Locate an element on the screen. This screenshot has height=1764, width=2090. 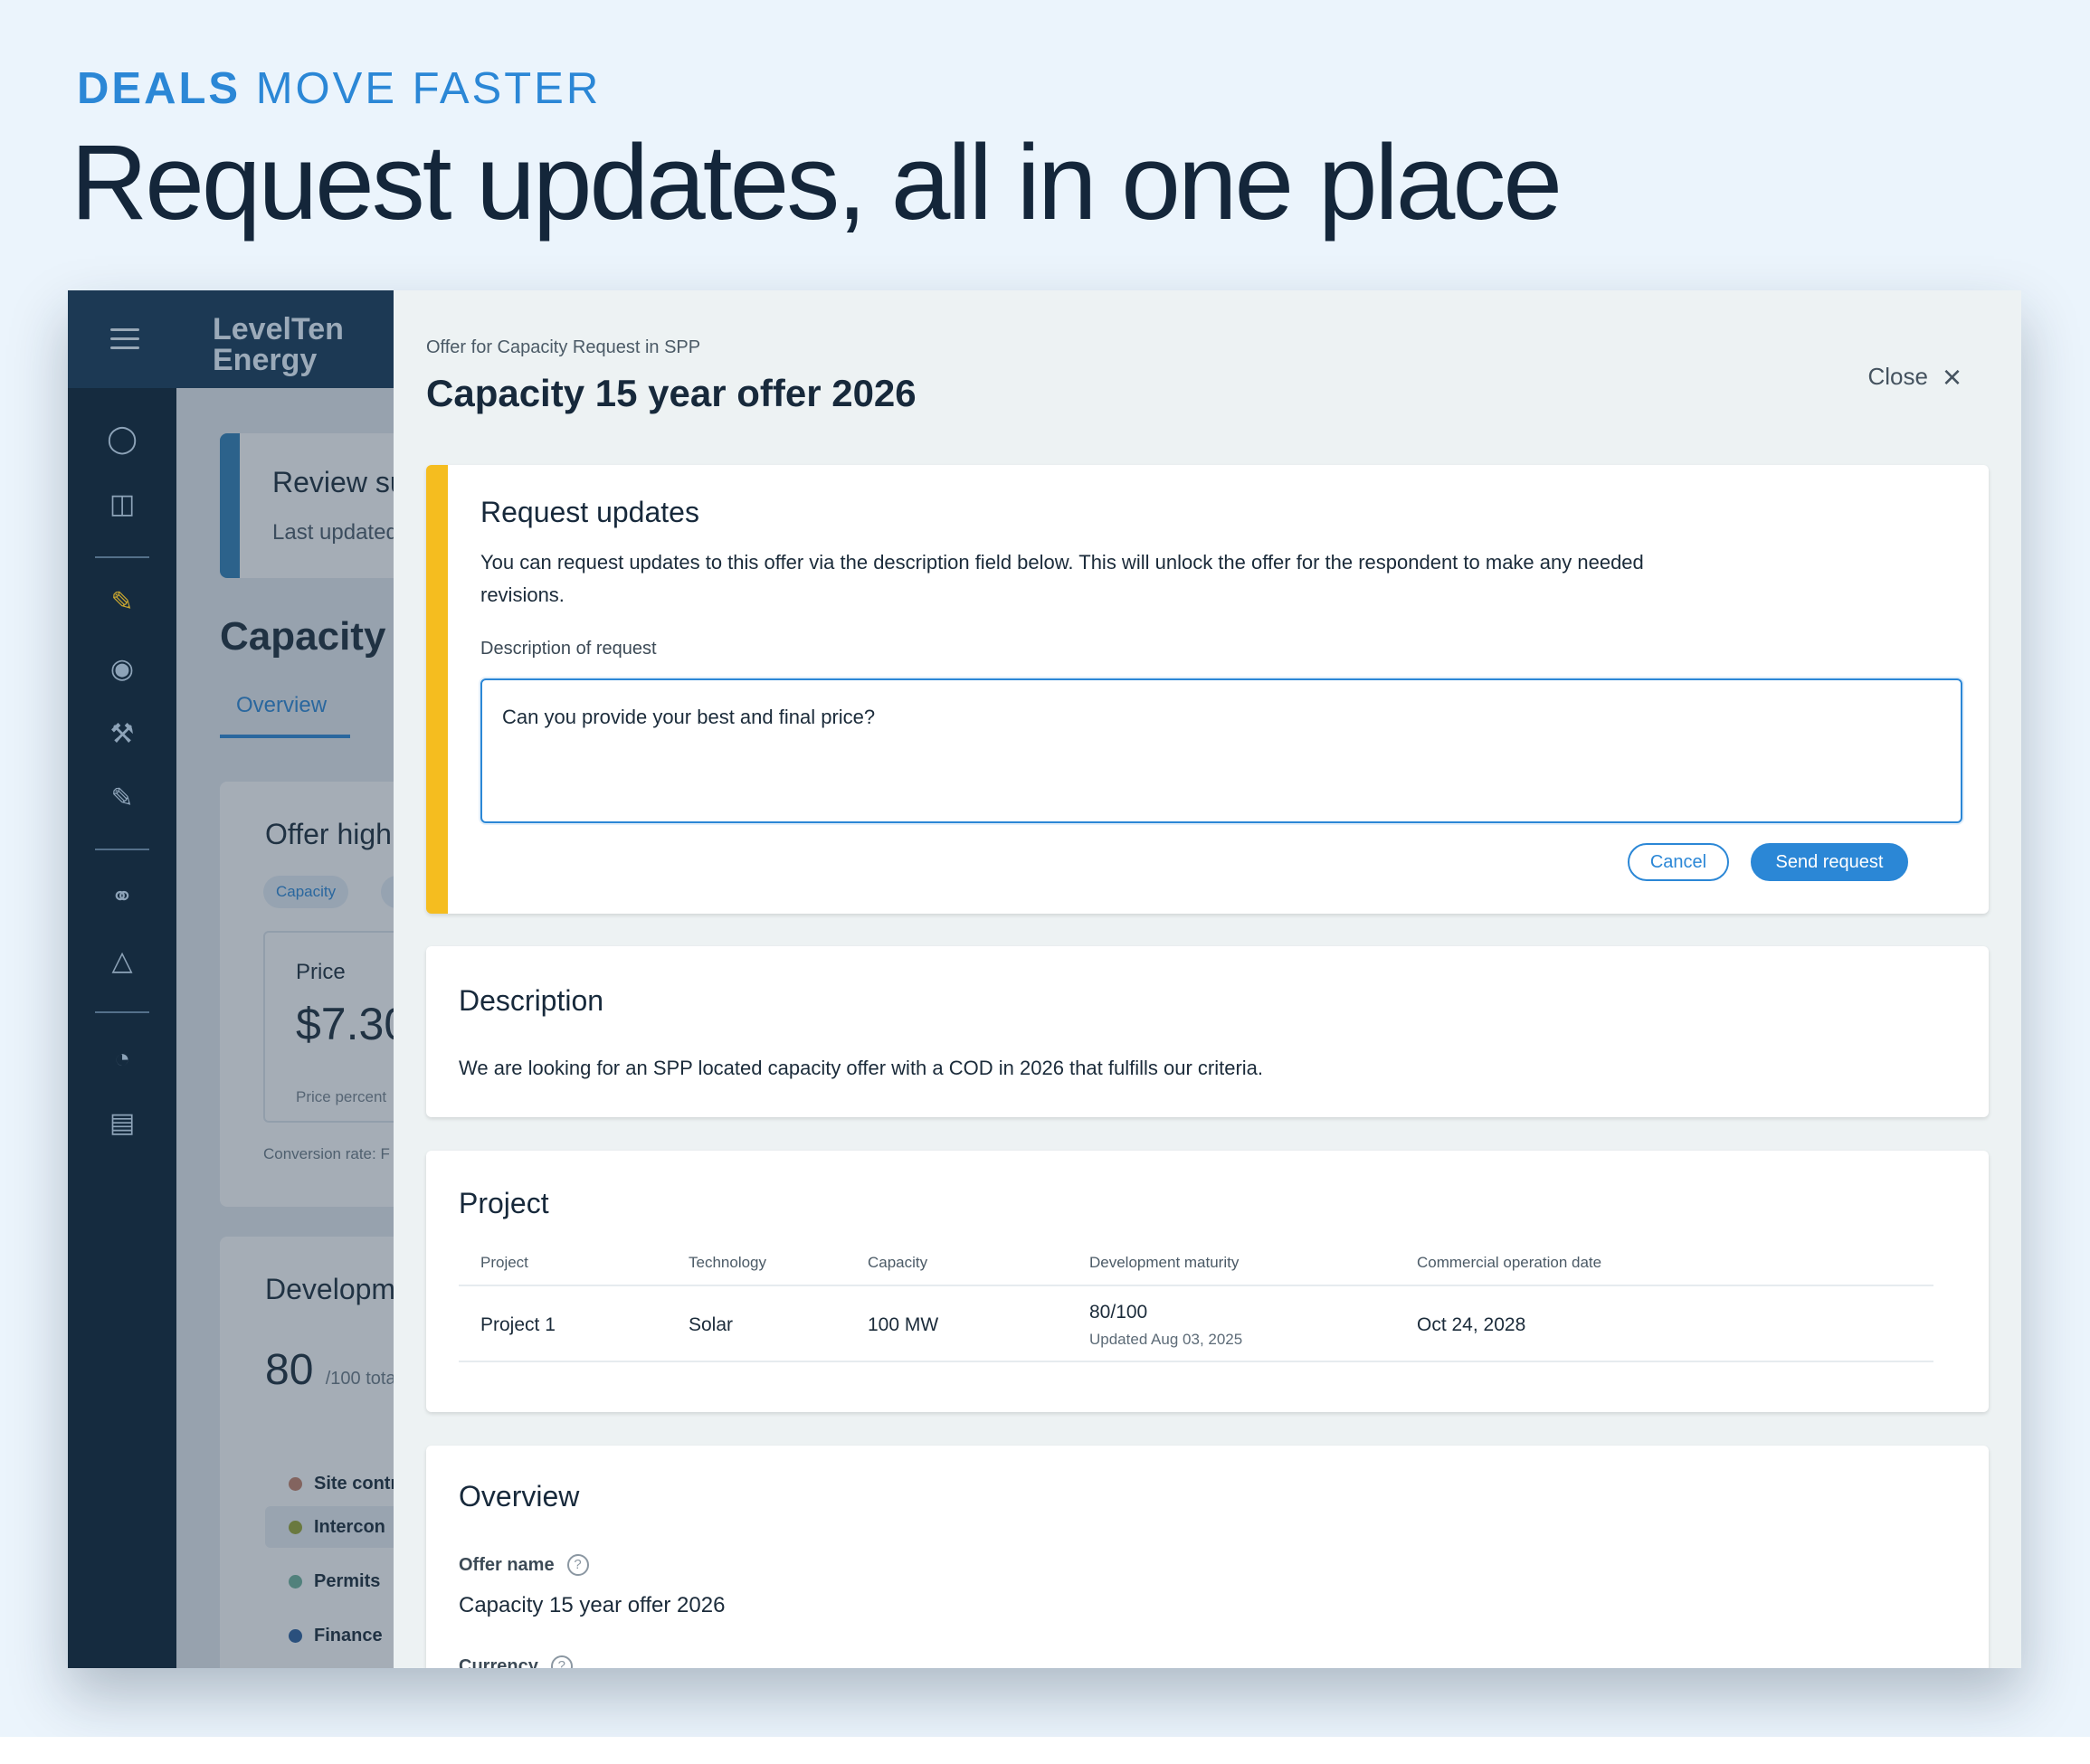
close-button: Close × is located at coordinates (1914, 376).